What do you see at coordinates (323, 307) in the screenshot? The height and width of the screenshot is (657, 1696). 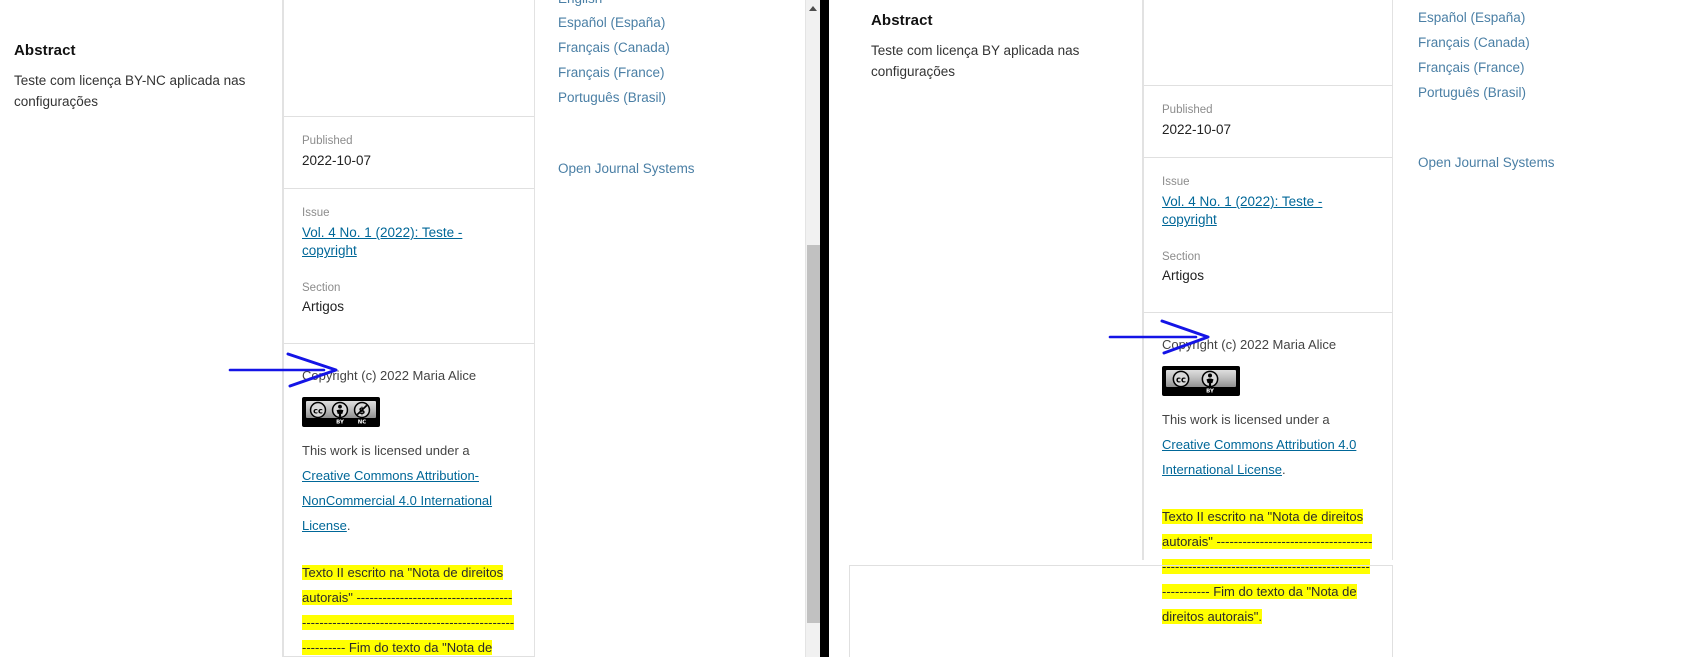 I see `left-meta-section-value: Artigos` at bounding box center [323, 307].